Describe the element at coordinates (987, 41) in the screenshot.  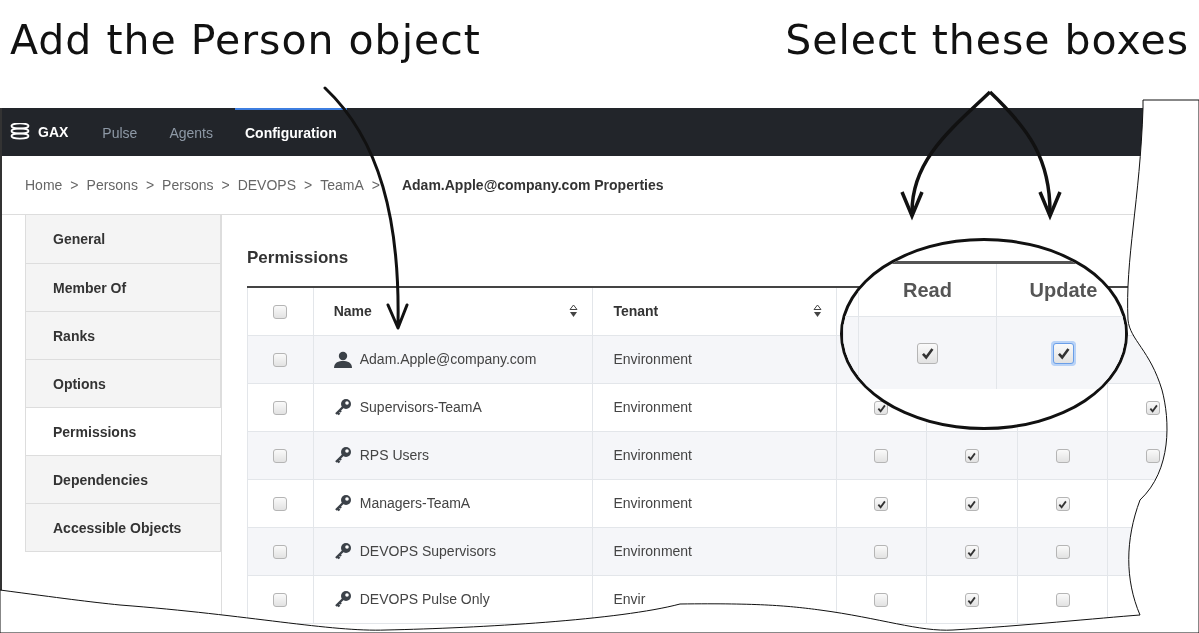
I see `annotation-text: Select these boxes` at that location.